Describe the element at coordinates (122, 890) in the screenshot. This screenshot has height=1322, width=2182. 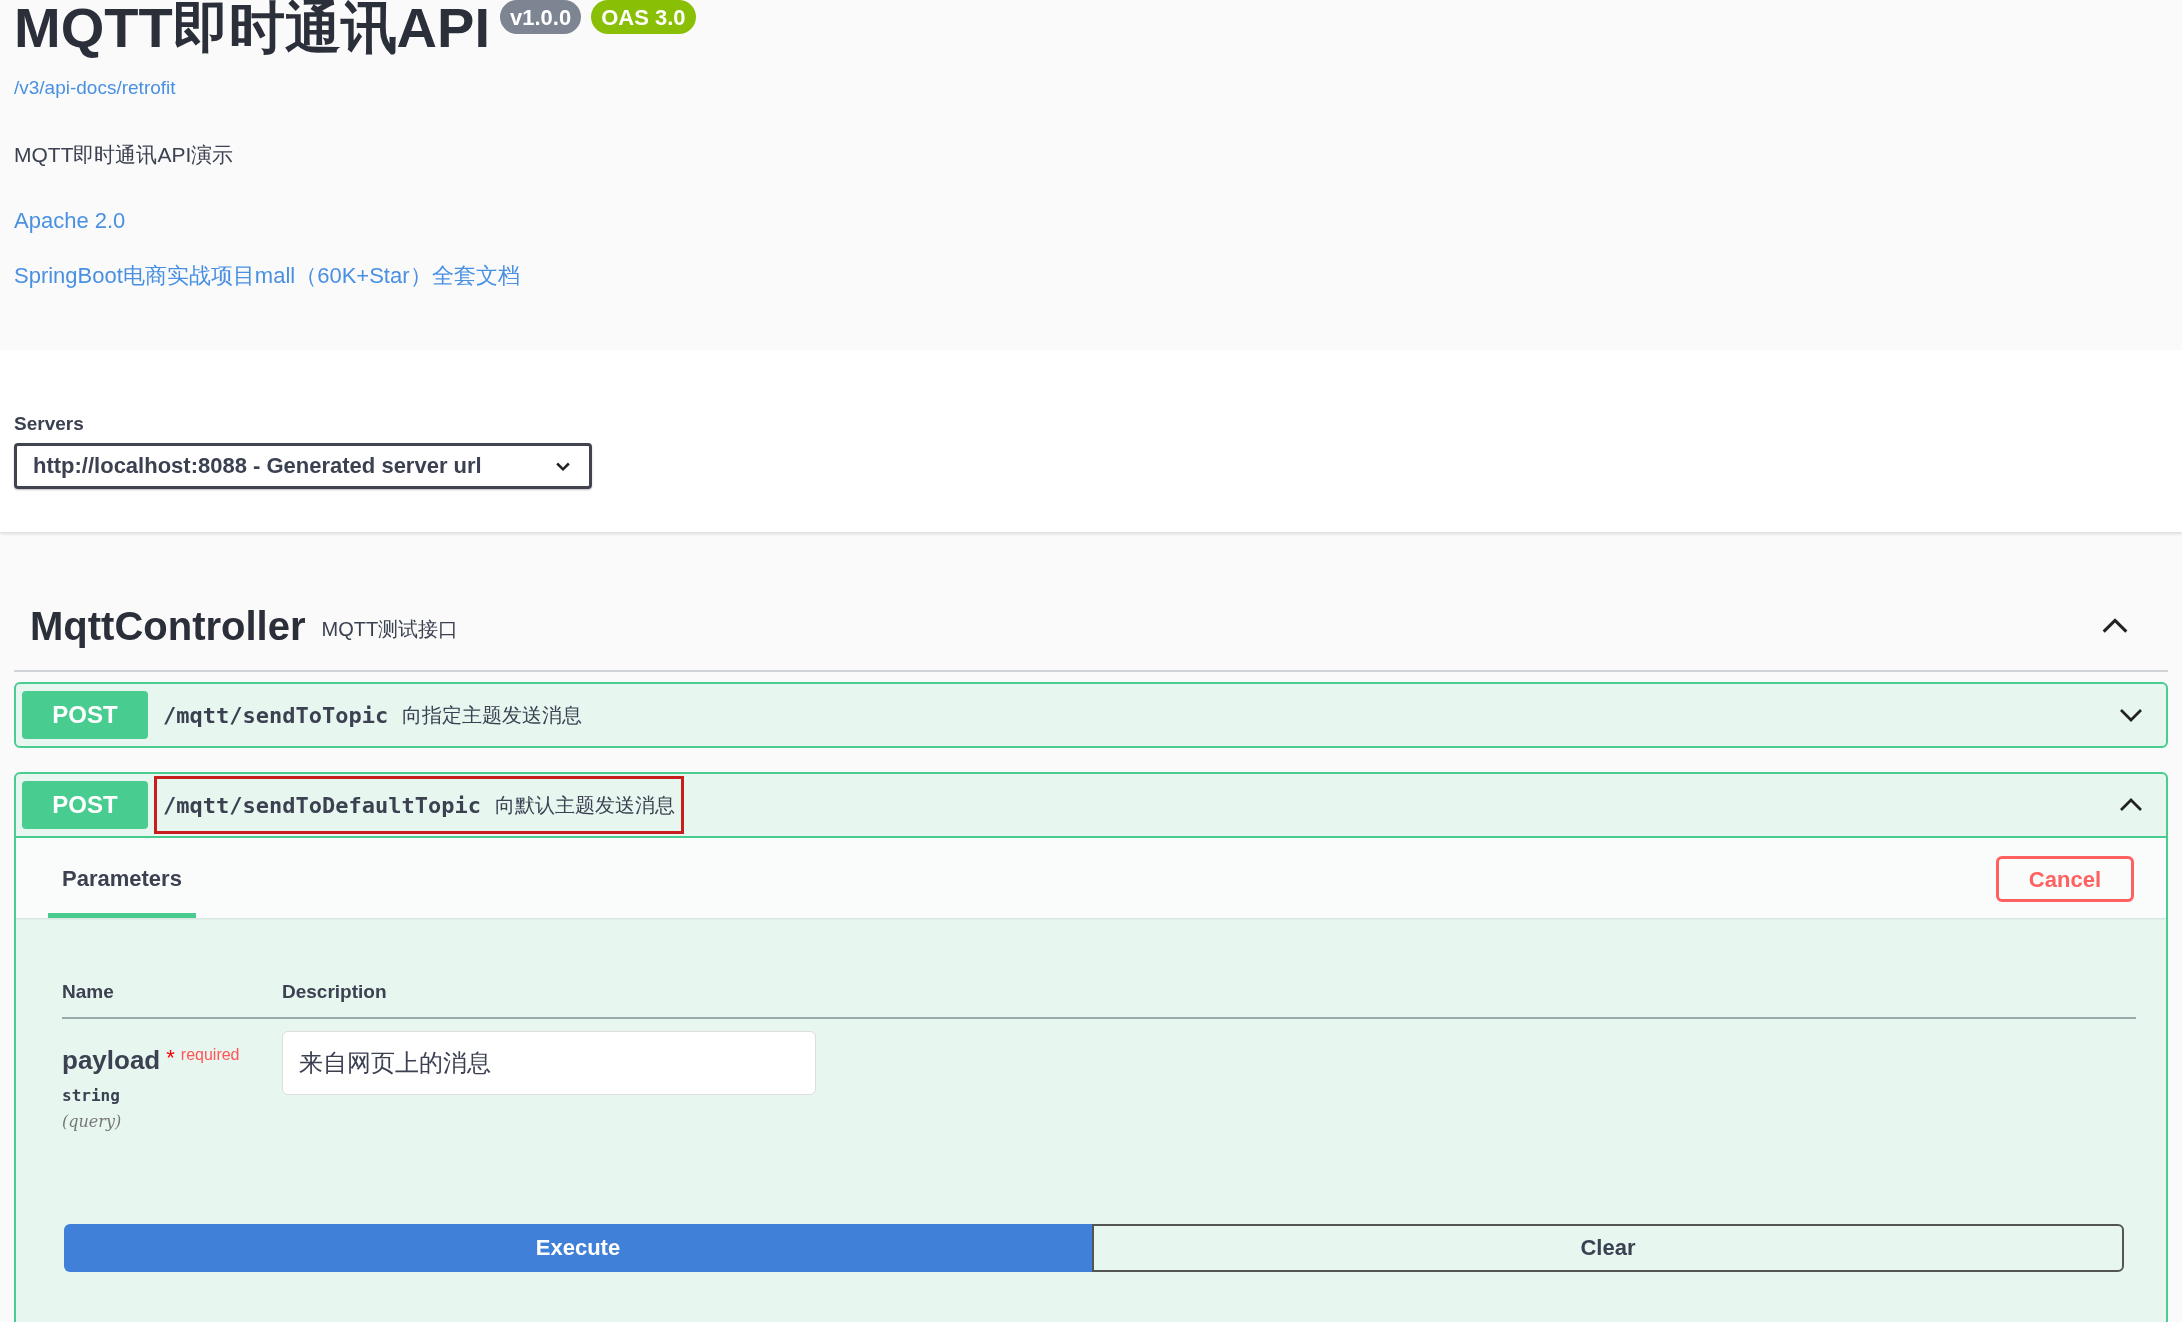
I see `parameters-tab: Parameters` at that location.